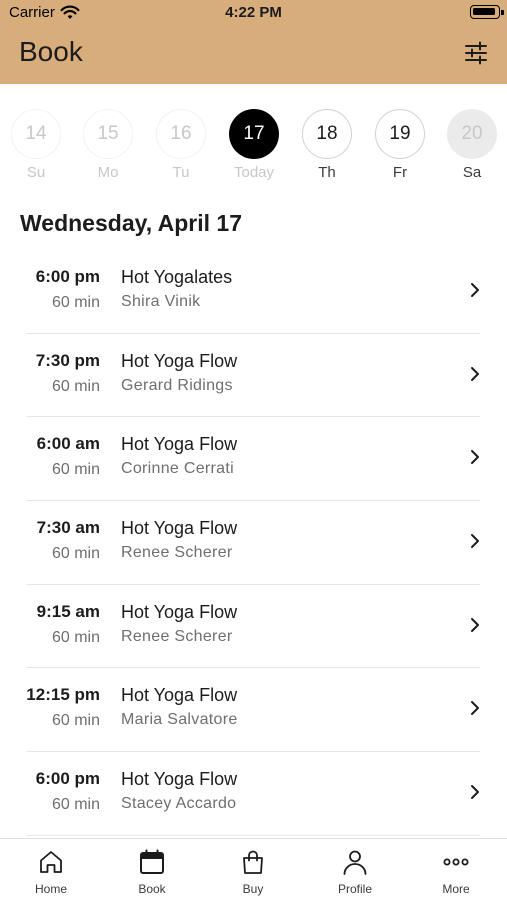 This screenshot has width=507, height=900. What do you see at coordinates (63, 695) in the screenshot?
I see `class-time: 12:15 pm` at bounding box center [63, 695].